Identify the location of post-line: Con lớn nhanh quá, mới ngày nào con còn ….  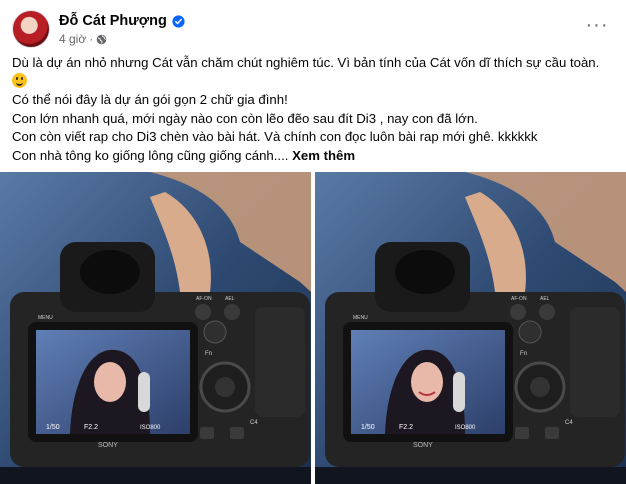
(245, 118).